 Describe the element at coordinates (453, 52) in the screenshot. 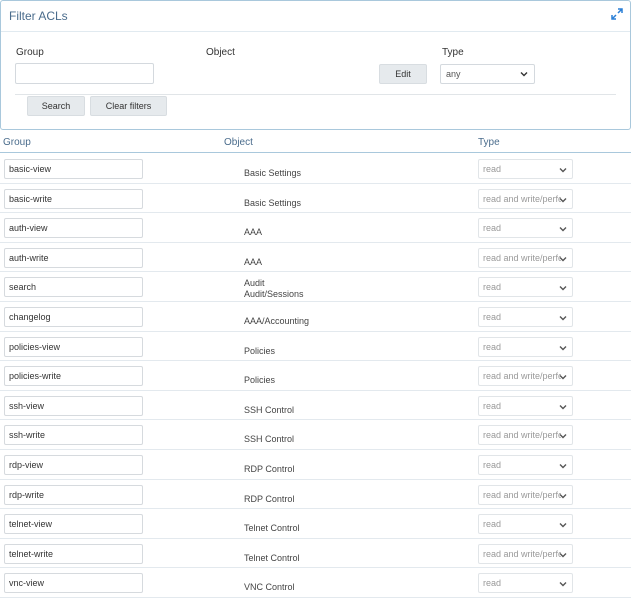

I see `type-label: Type` at that location.